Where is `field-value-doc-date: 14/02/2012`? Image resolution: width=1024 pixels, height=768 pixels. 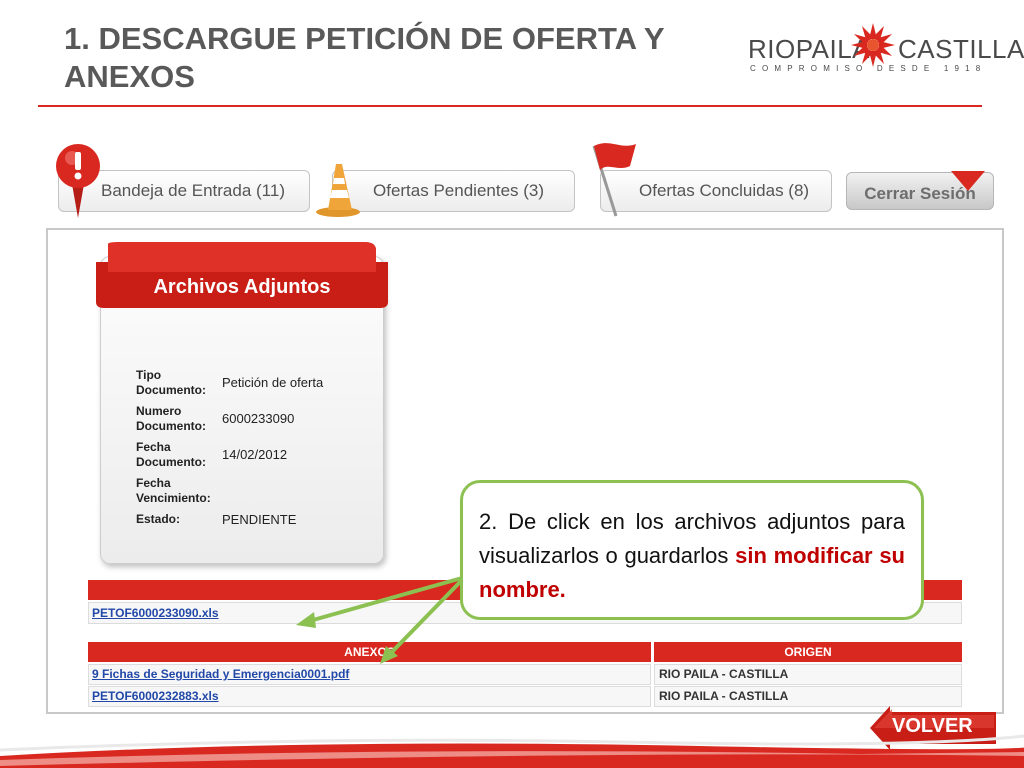
field-value-doc-date: 14/02/2012 is located at coordinates (255, 454).